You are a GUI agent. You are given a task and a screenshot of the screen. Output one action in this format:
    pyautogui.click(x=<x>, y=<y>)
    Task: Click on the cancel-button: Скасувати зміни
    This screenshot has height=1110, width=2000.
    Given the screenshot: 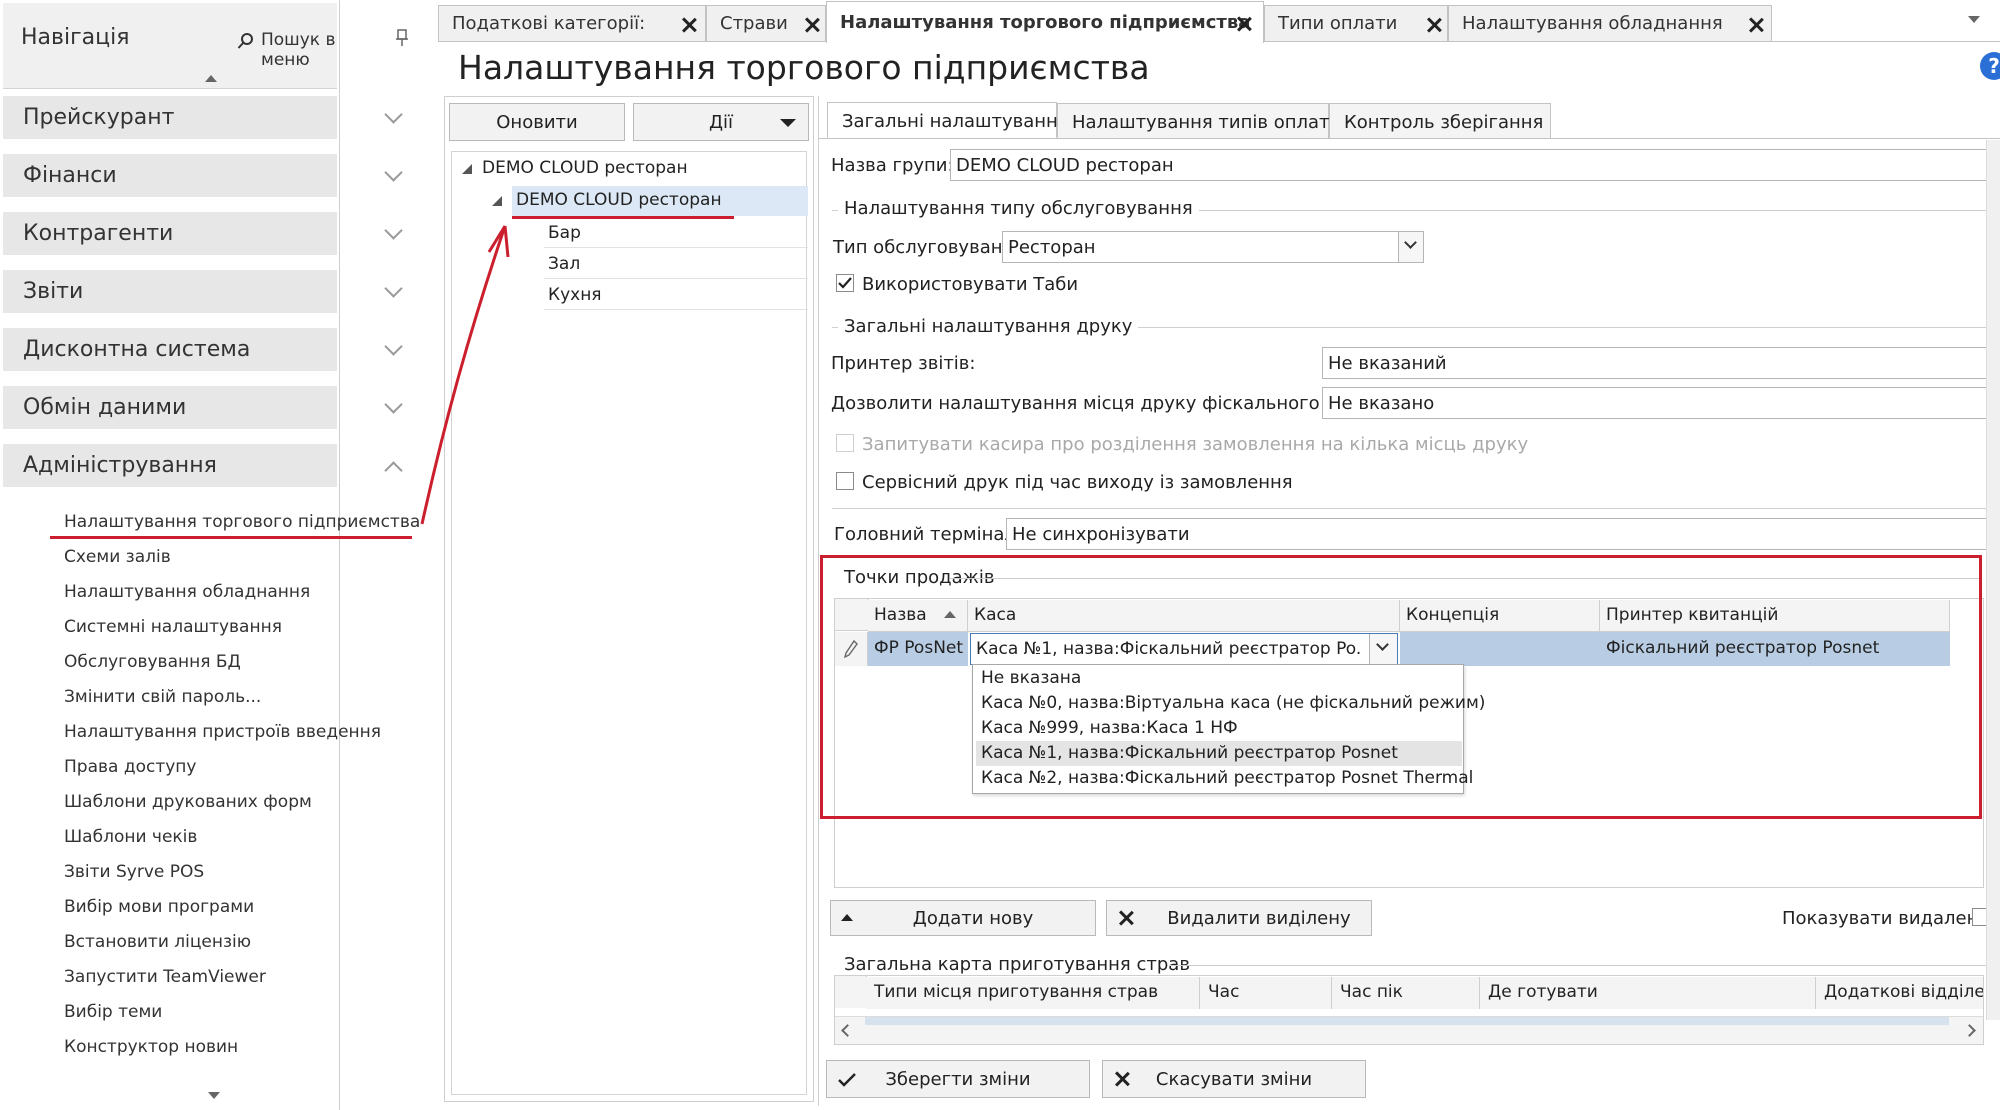 What is the action you would take?
    pyautogui.click(x=1234, y=1079)
    